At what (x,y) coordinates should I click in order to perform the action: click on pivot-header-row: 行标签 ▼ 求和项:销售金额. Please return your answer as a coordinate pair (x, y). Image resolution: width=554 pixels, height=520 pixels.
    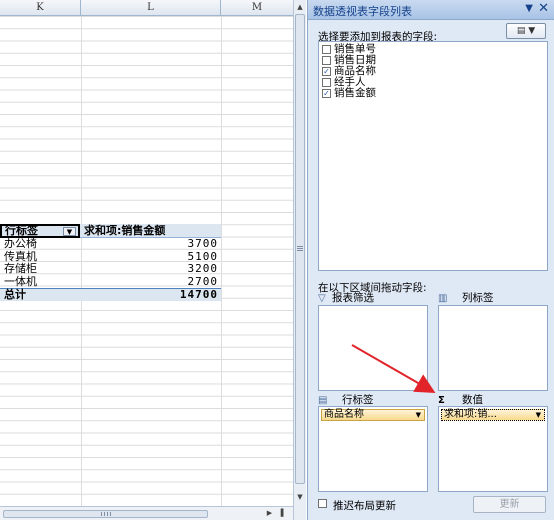
    Looking at the image, I should click on (110, 231).